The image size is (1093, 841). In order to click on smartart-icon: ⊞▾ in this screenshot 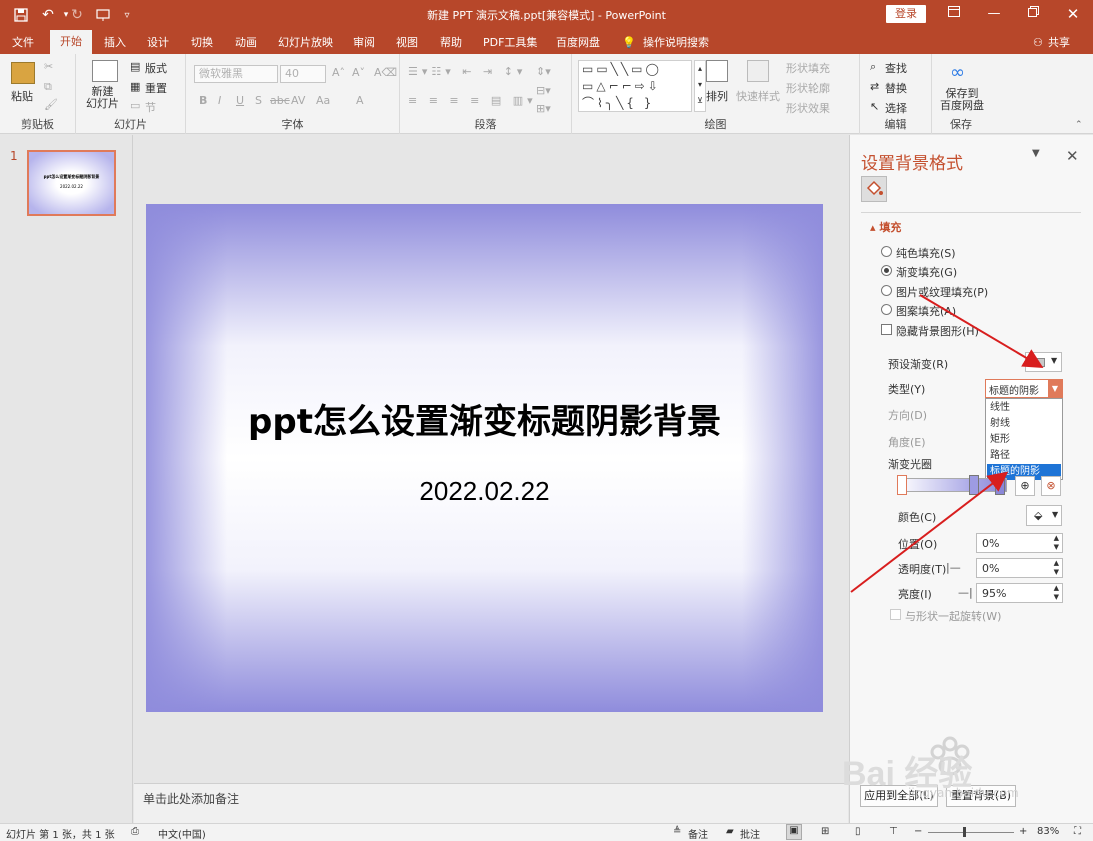, I will do `click(543, 108)`.